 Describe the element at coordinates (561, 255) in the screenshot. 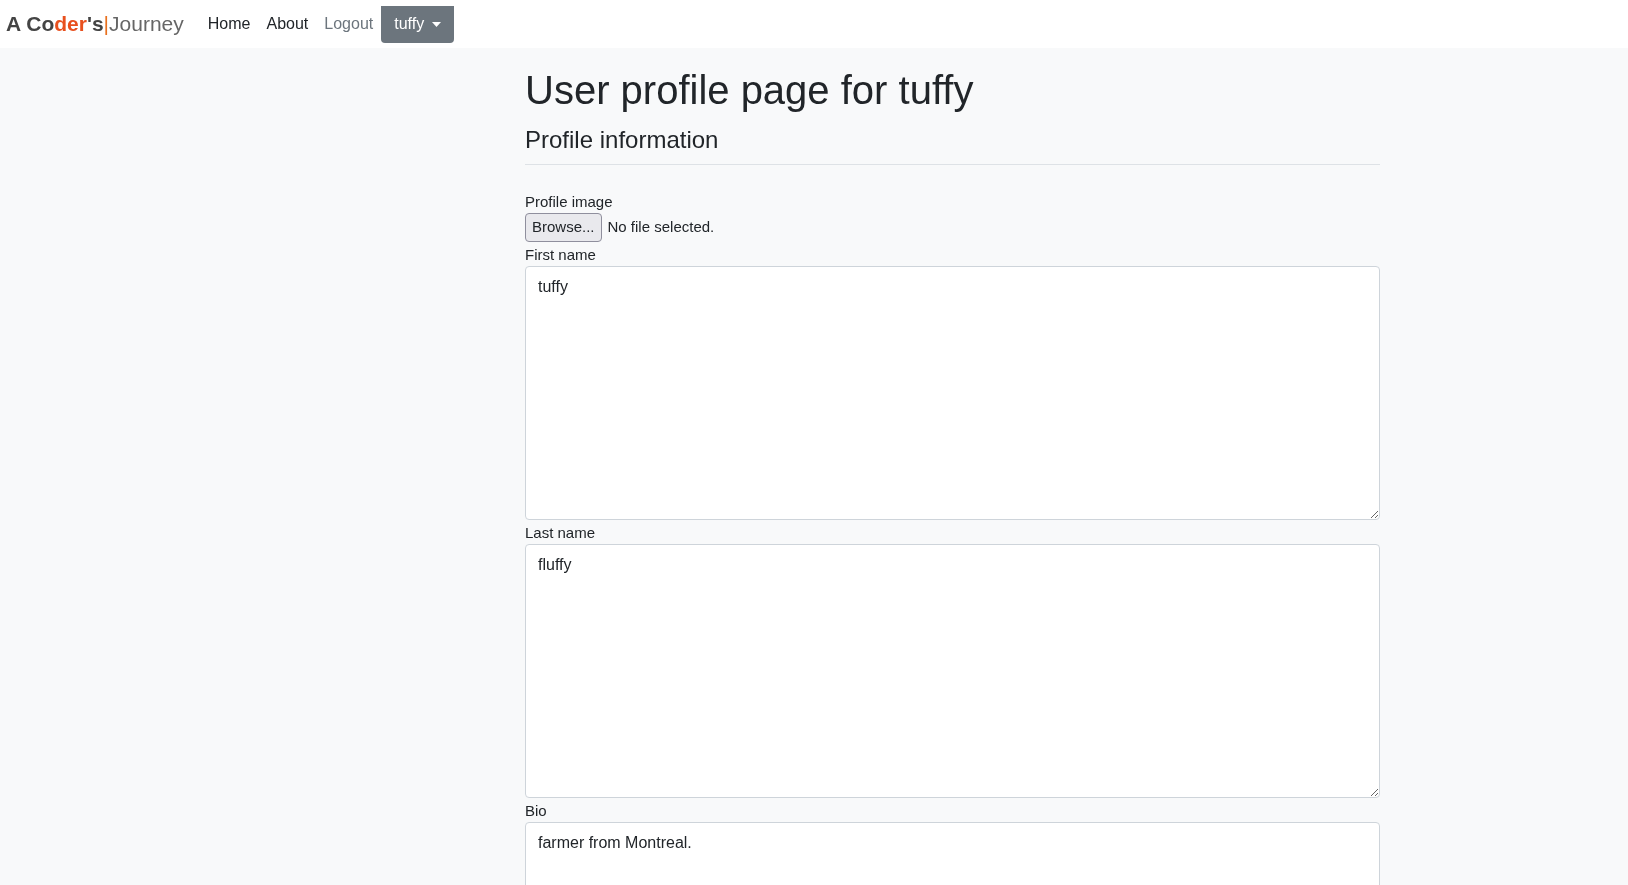

I see `field-label: First name` at that location.